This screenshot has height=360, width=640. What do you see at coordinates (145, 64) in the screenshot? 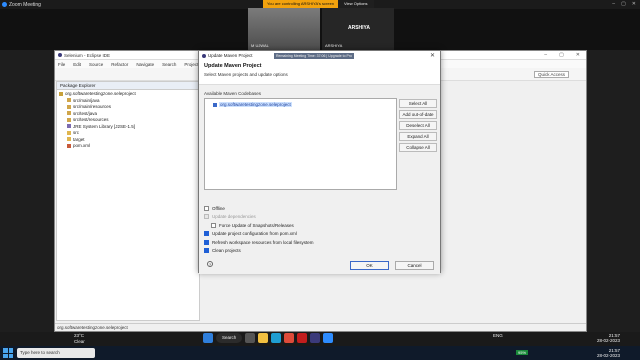
I see `menu-navigate: Navigate` at bounding box center [145, 64].